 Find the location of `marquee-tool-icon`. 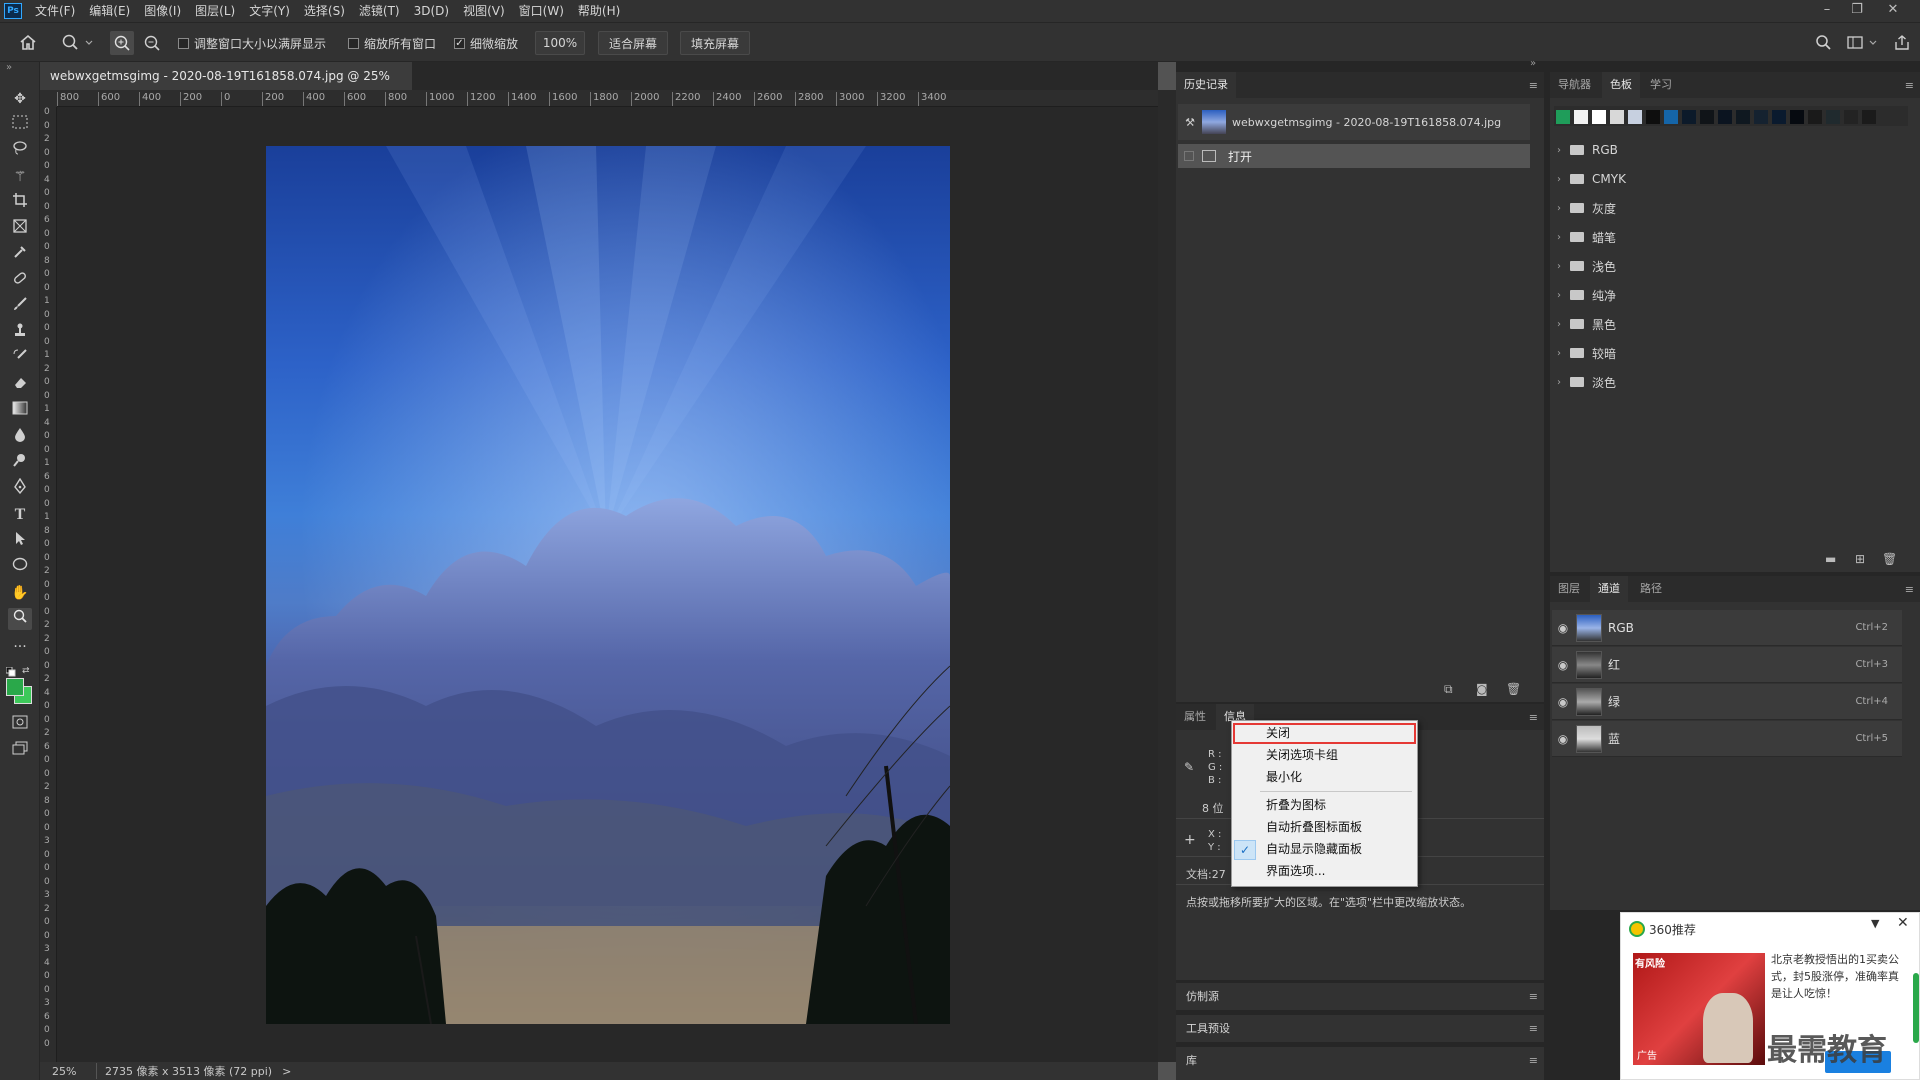

marquee-tool-icon is located at coordinates (20, 125).